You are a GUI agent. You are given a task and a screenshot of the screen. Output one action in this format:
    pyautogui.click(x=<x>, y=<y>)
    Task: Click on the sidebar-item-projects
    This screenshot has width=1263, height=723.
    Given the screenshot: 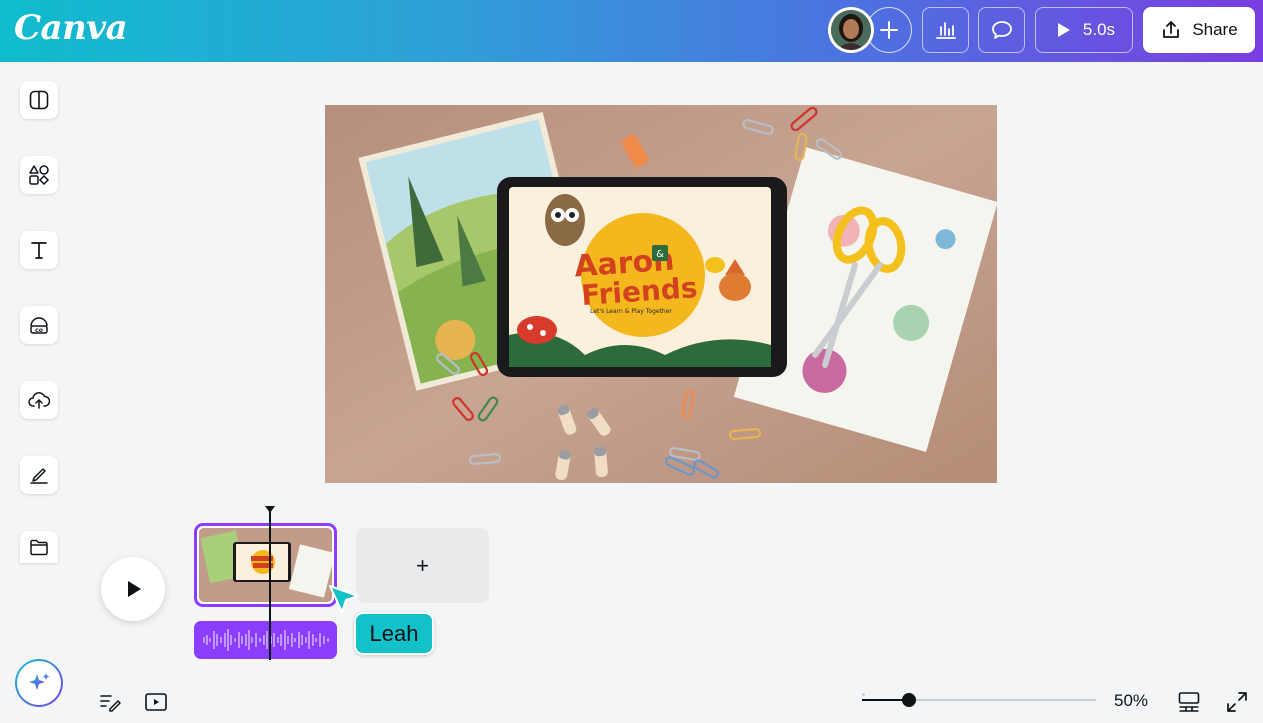 What is the action you would take?
    pyautogui.click(x=39, y=547)
    